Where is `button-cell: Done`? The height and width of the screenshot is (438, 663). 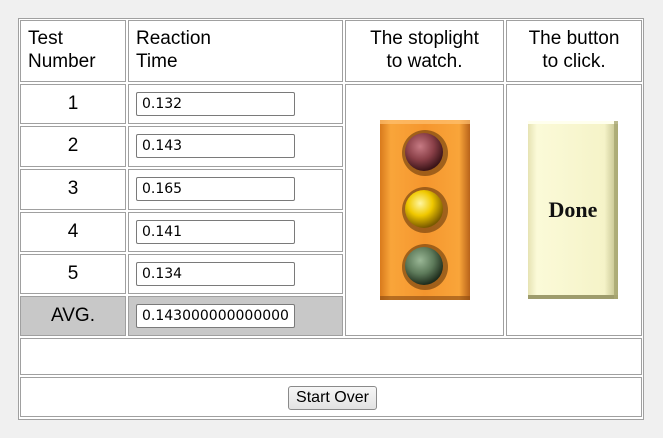 button-cell: Done is located at coordinates (574, 210).